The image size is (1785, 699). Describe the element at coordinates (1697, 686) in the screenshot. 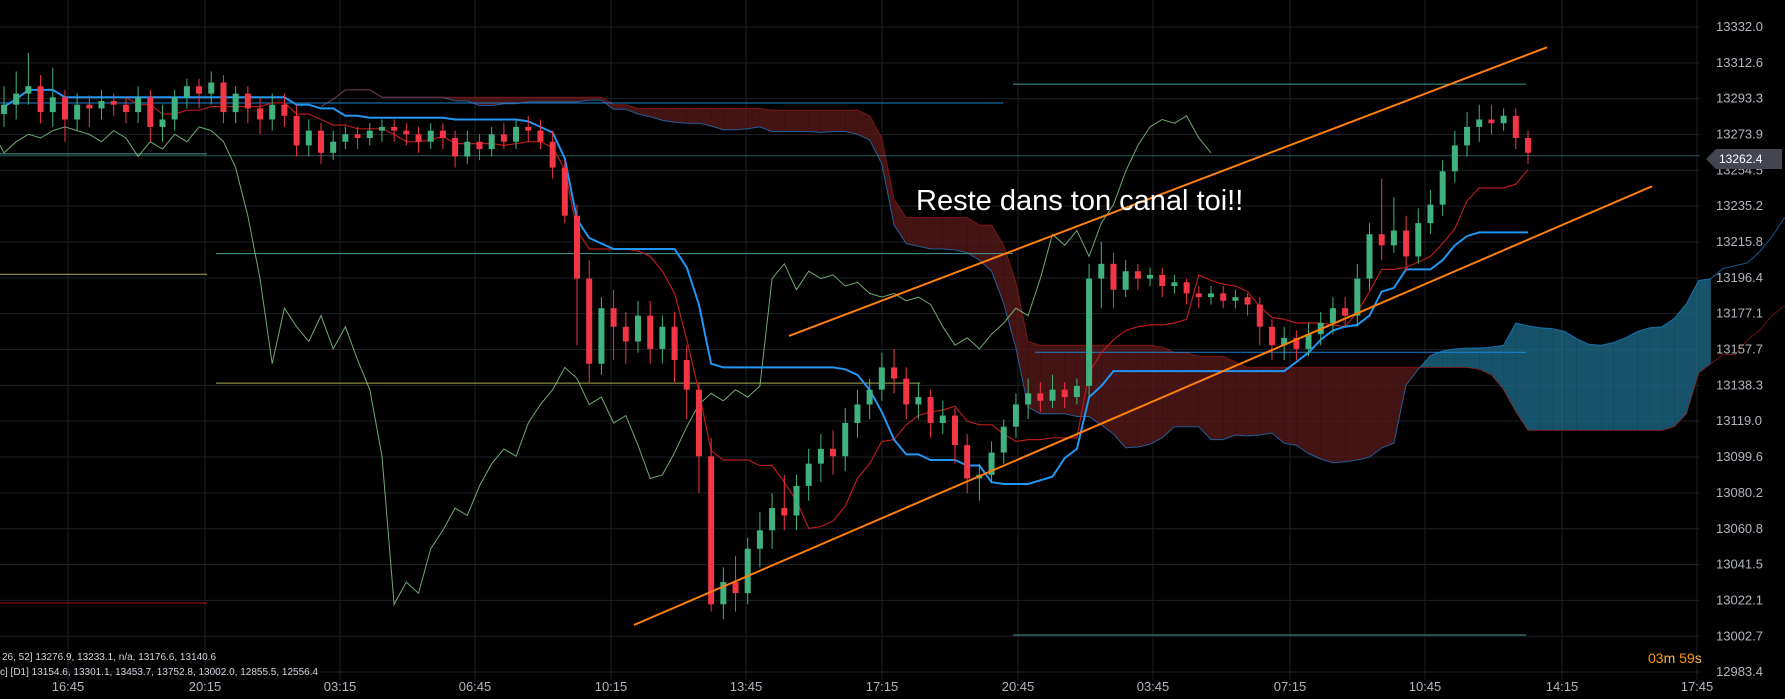

I see `x-tick-label: 17:45` at that location.